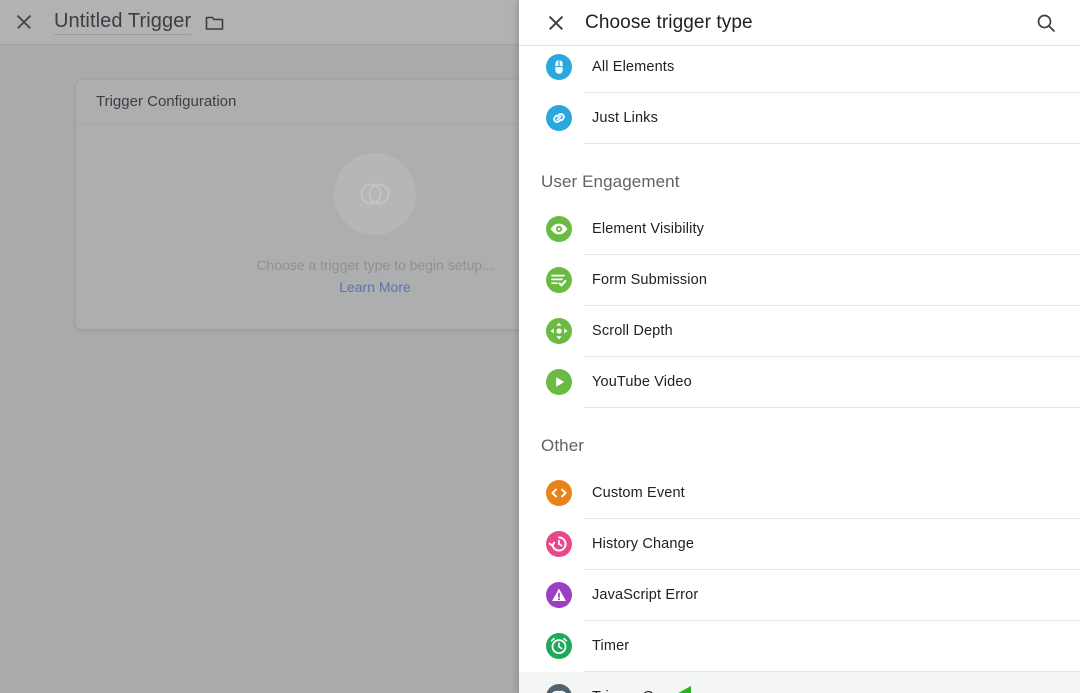 The height and width of the screenshot is (693, 1080). Describe the element at coordinates (375, 287) in the screenshot. I see `learn-more-link: Learn More` at that location.